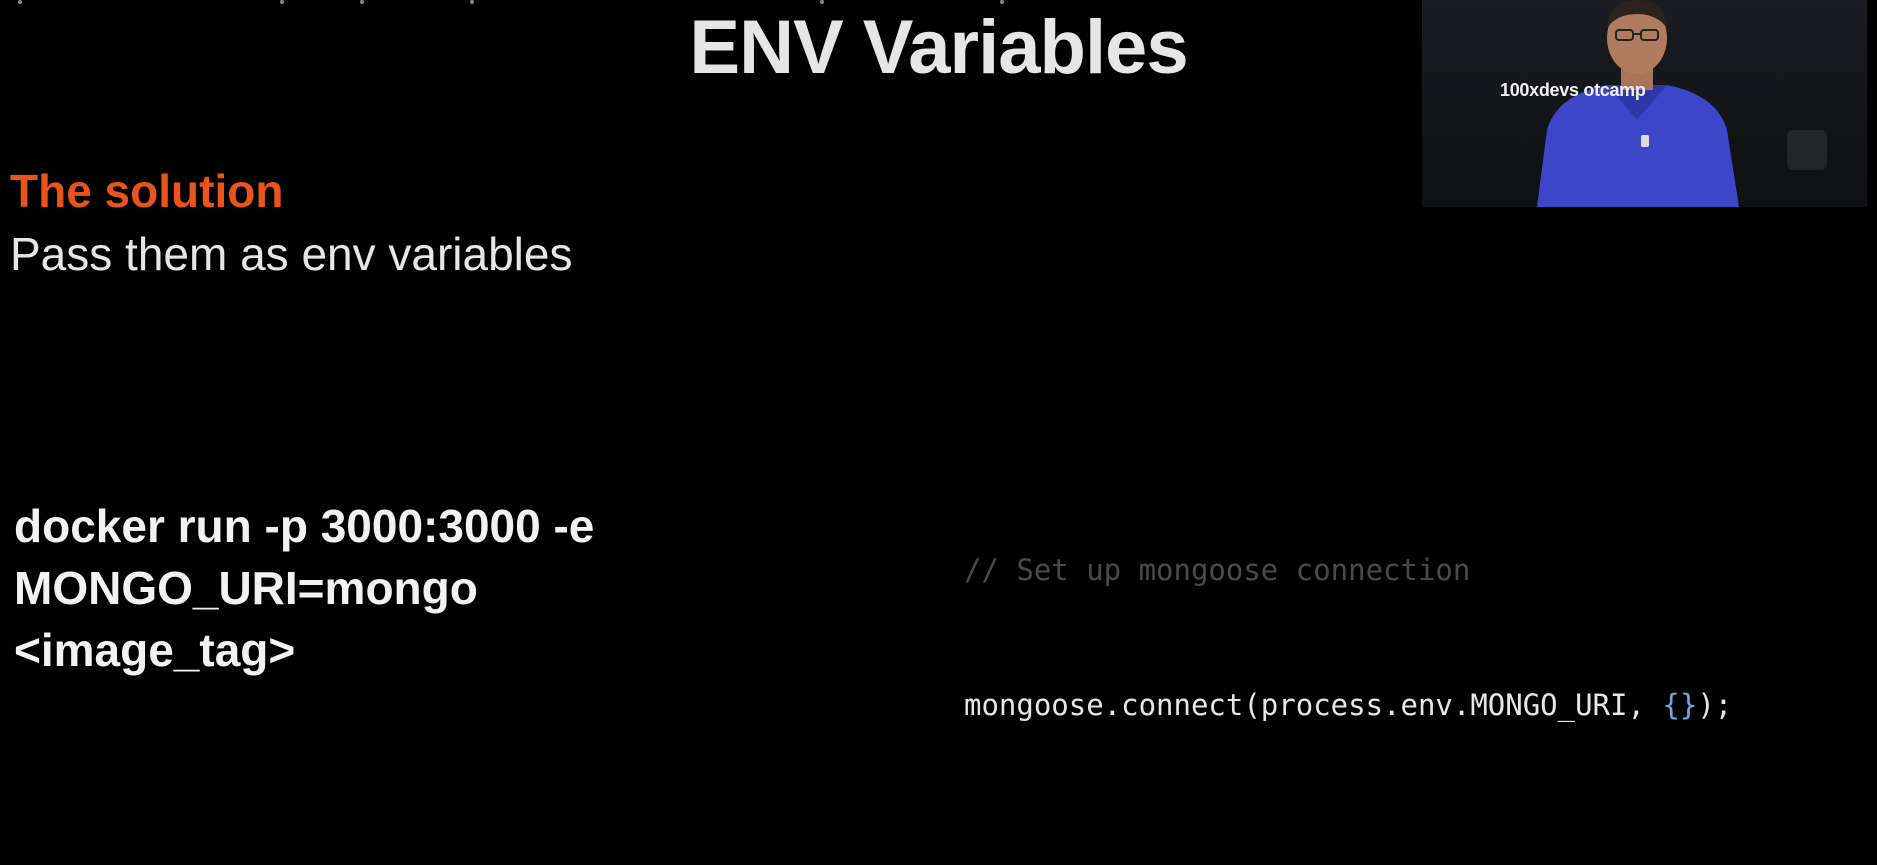  Describe the element at coordinates (291, 254) in the screenshot. I see `solution-text: Pass them as env variables` at that location.